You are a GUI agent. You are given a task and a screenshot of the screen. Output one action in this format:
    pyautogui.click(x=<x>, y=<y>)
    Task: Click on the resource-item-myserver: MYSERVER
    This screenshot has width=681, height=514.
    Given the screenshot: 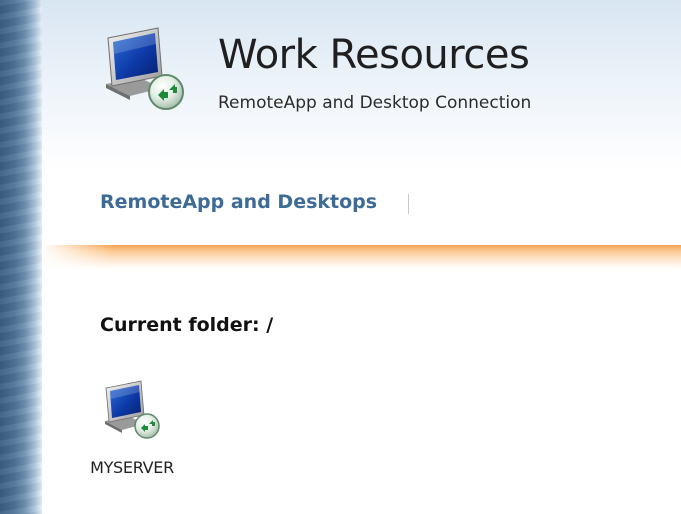 What is the action you would take?
    pyautogui.click(x=132, y=426)
    